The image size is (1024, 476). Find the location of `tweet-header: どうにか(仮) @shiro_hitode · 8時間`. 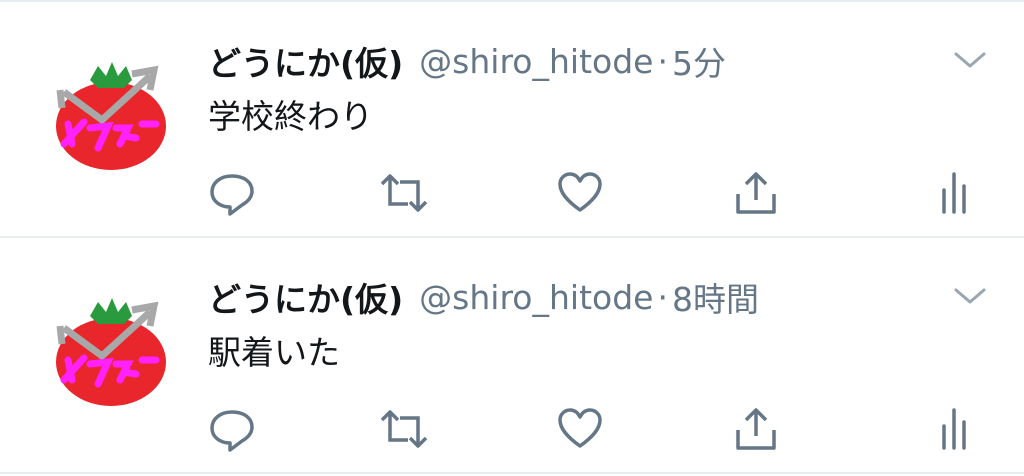

tweet-header: どうにか(仮) @shiro_hitode · 8時間 is located at coordinates (483, 297).